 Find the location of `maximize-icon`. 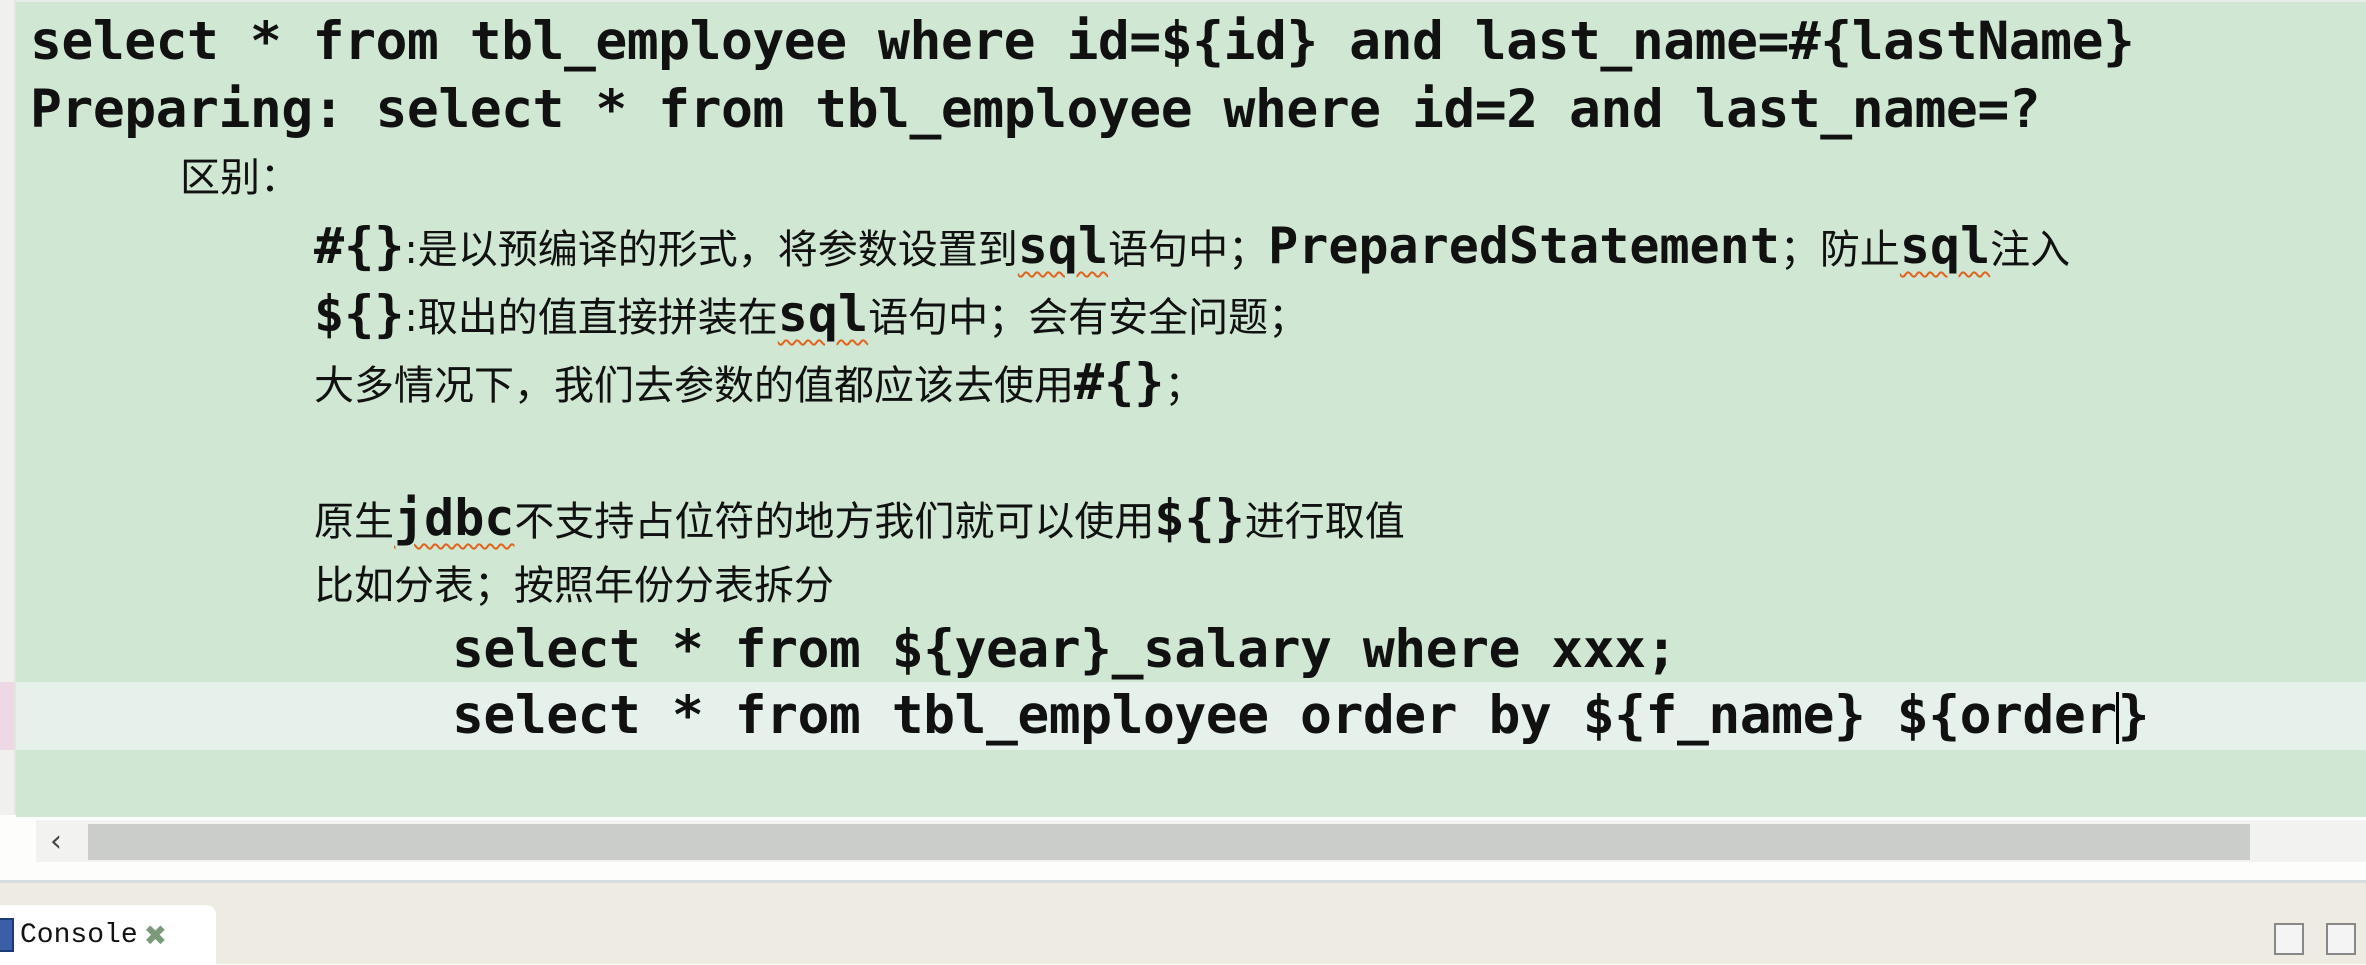

maximize-icon is located at coordinates (2341, 939).